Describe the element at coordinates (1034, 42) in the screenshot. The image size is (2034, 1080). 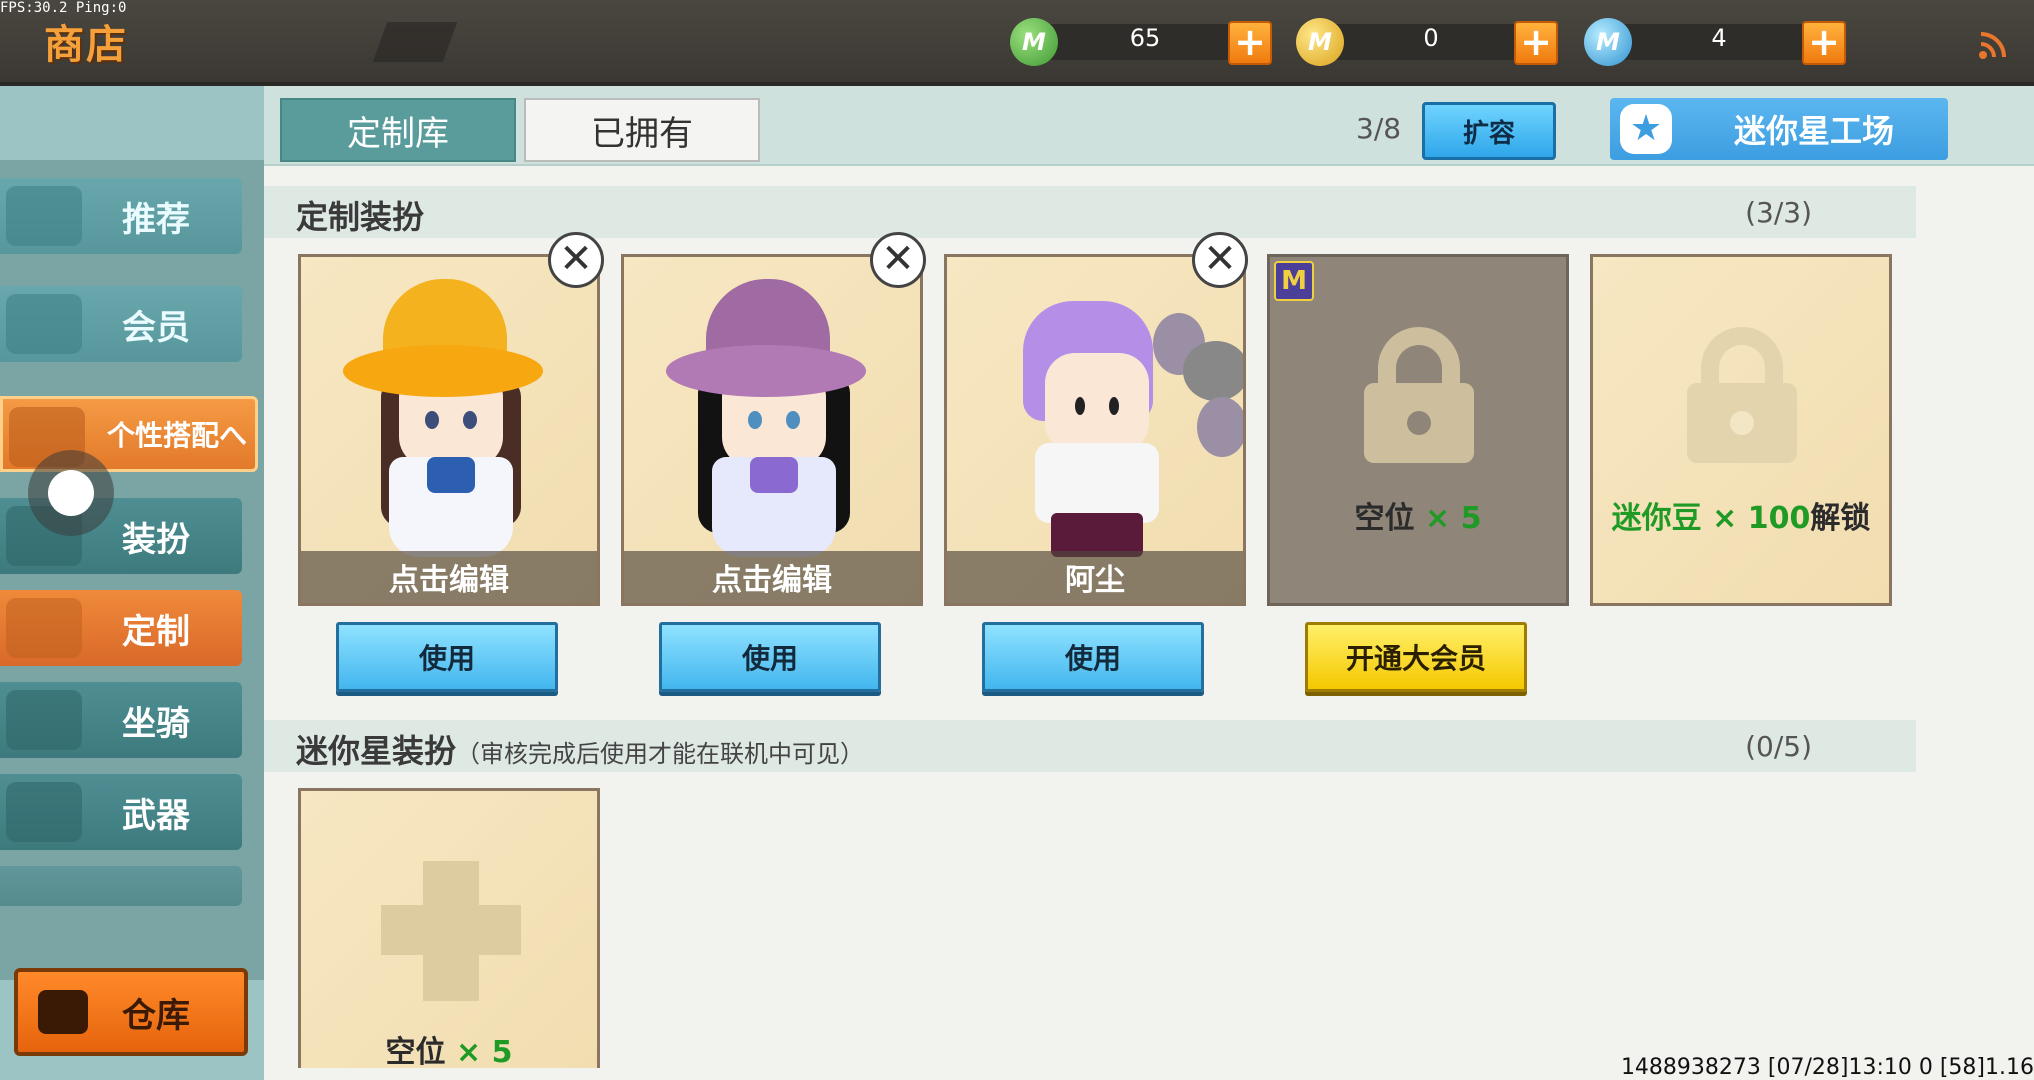
I see `mini-coin-green-icon: M` at that location.